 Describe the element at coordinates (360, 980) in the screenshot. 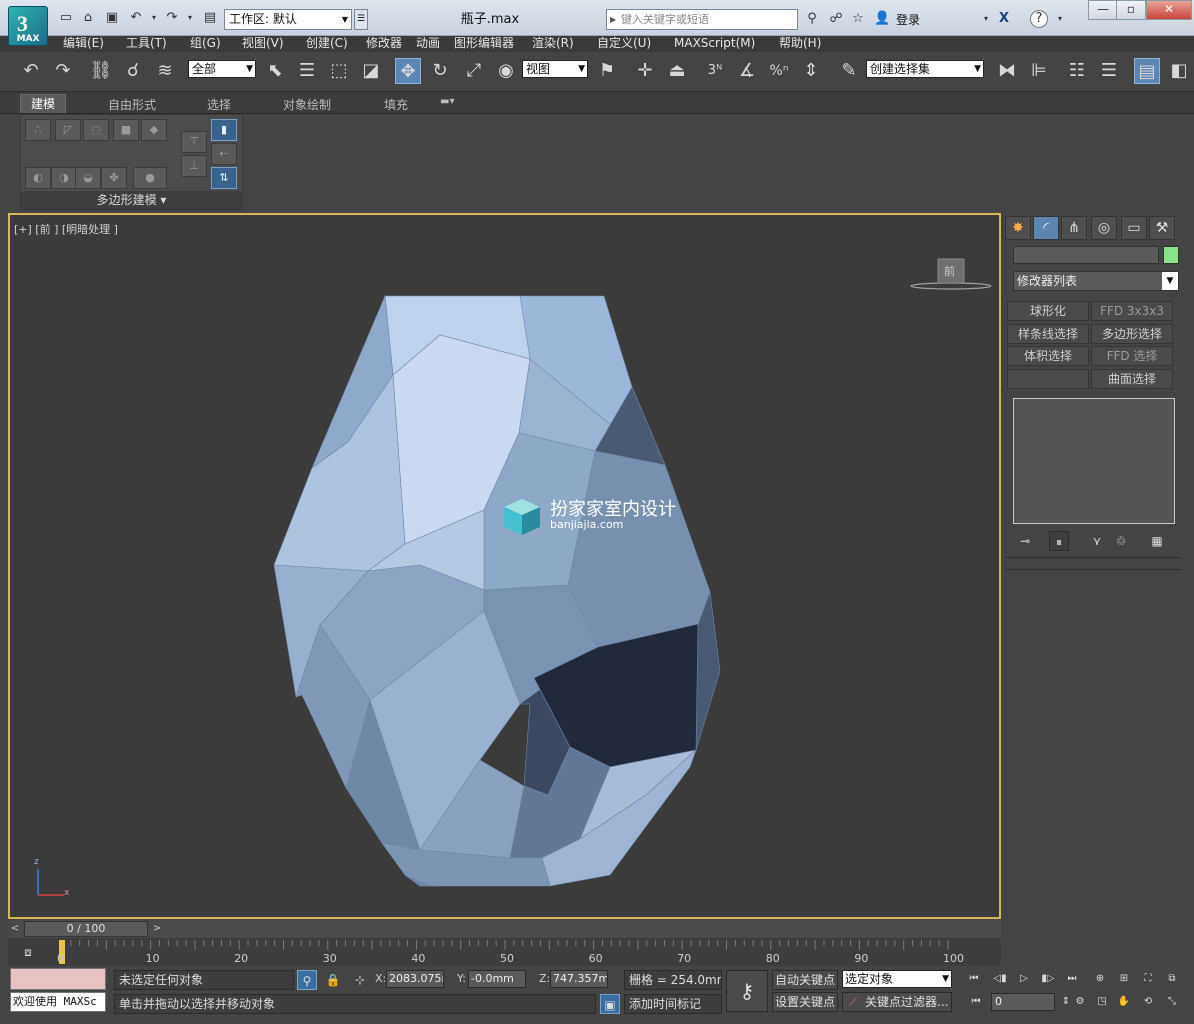

I see `absolute-transform-icon: ⊹` at that location.